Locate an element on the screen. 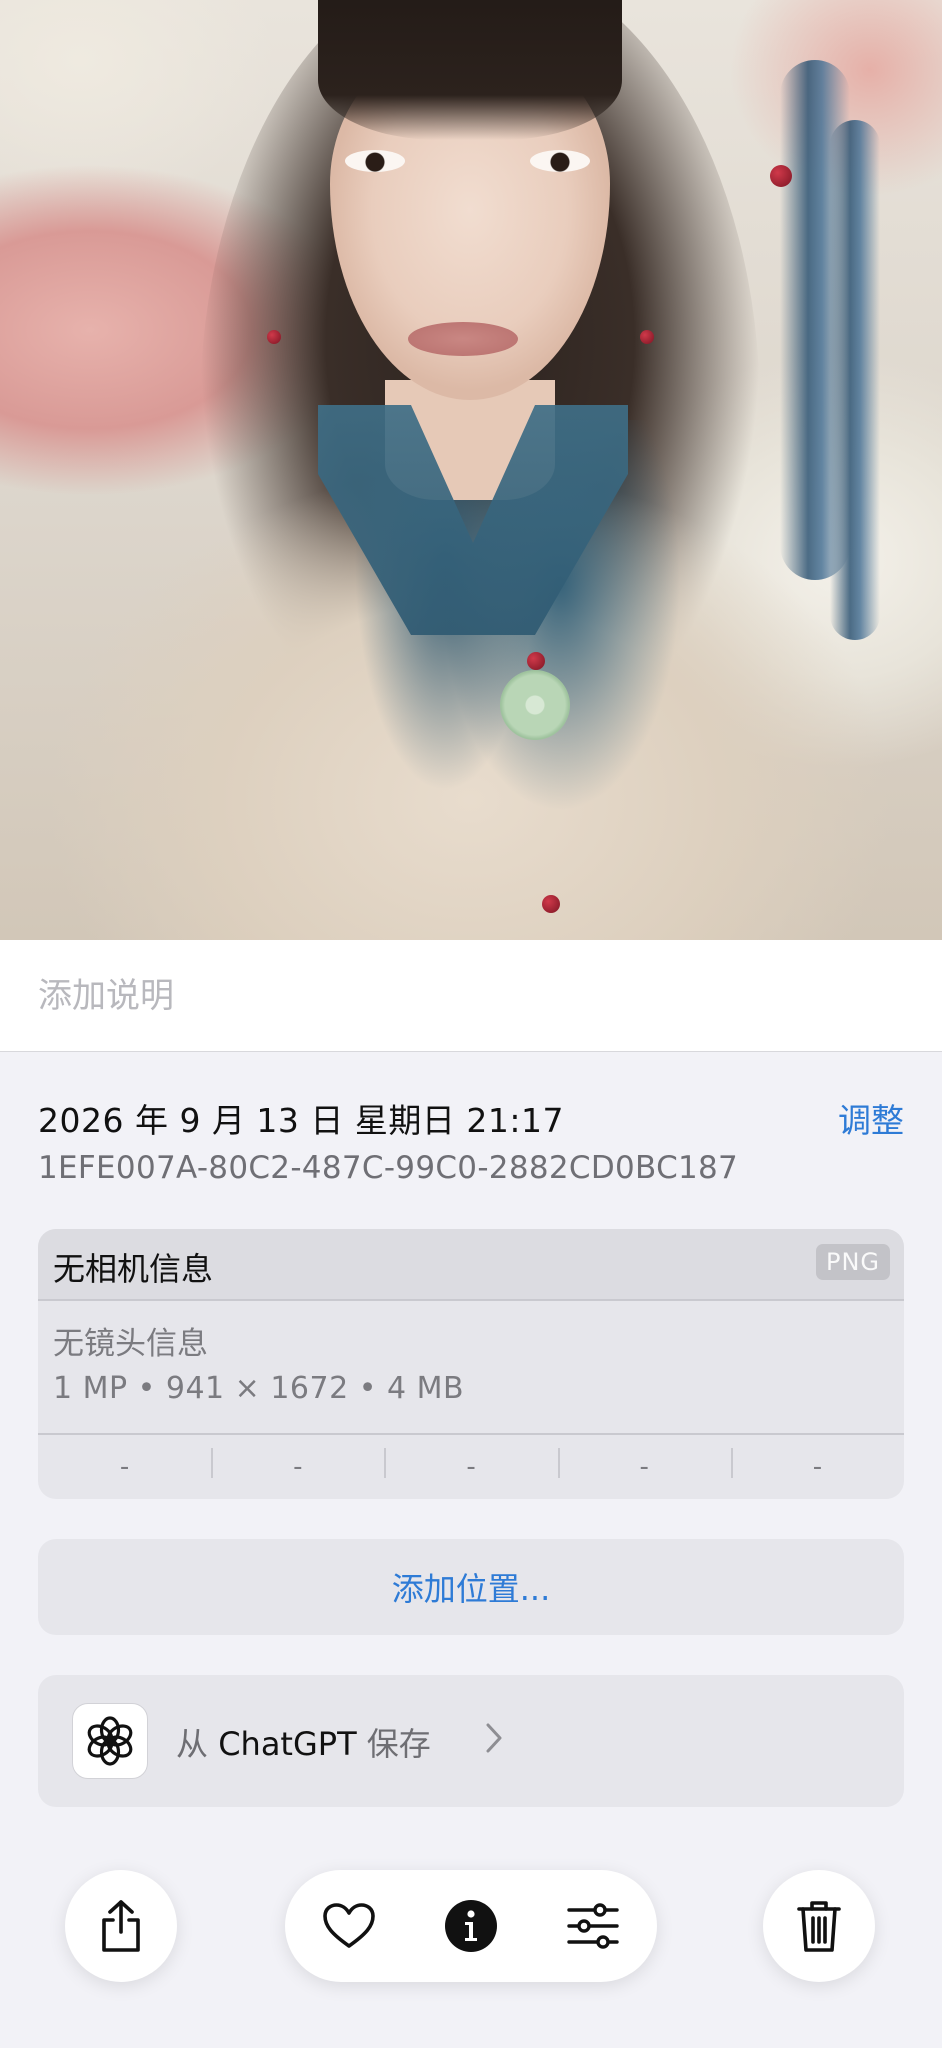  chevron-right-icon is located at coordinates (494, 1738).